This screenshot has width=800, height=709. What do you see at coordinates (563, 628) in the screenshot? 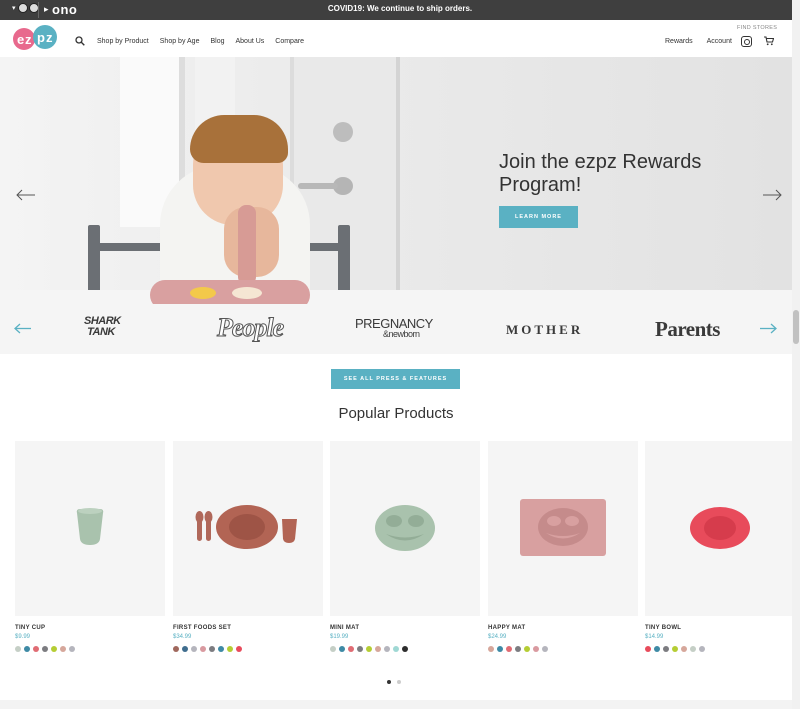
I see `product-name: HAPPY MAT` at bounding box center [563, 628].